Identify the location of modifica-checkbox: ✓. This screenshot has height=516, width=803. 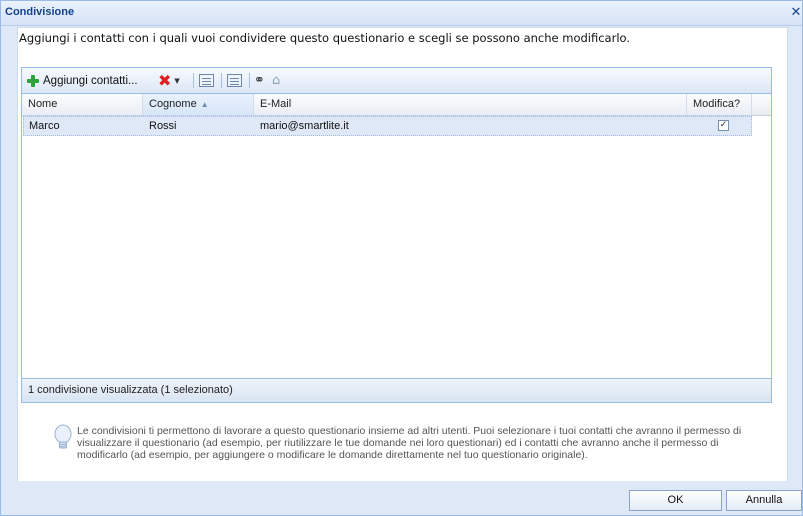
(723, 125).